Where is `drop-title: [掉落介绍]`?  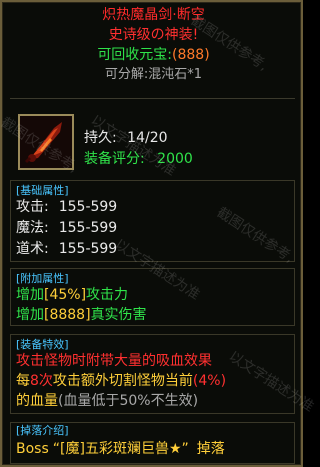 drop-title: [掉落介绍] is located at coordinates (42, 430).